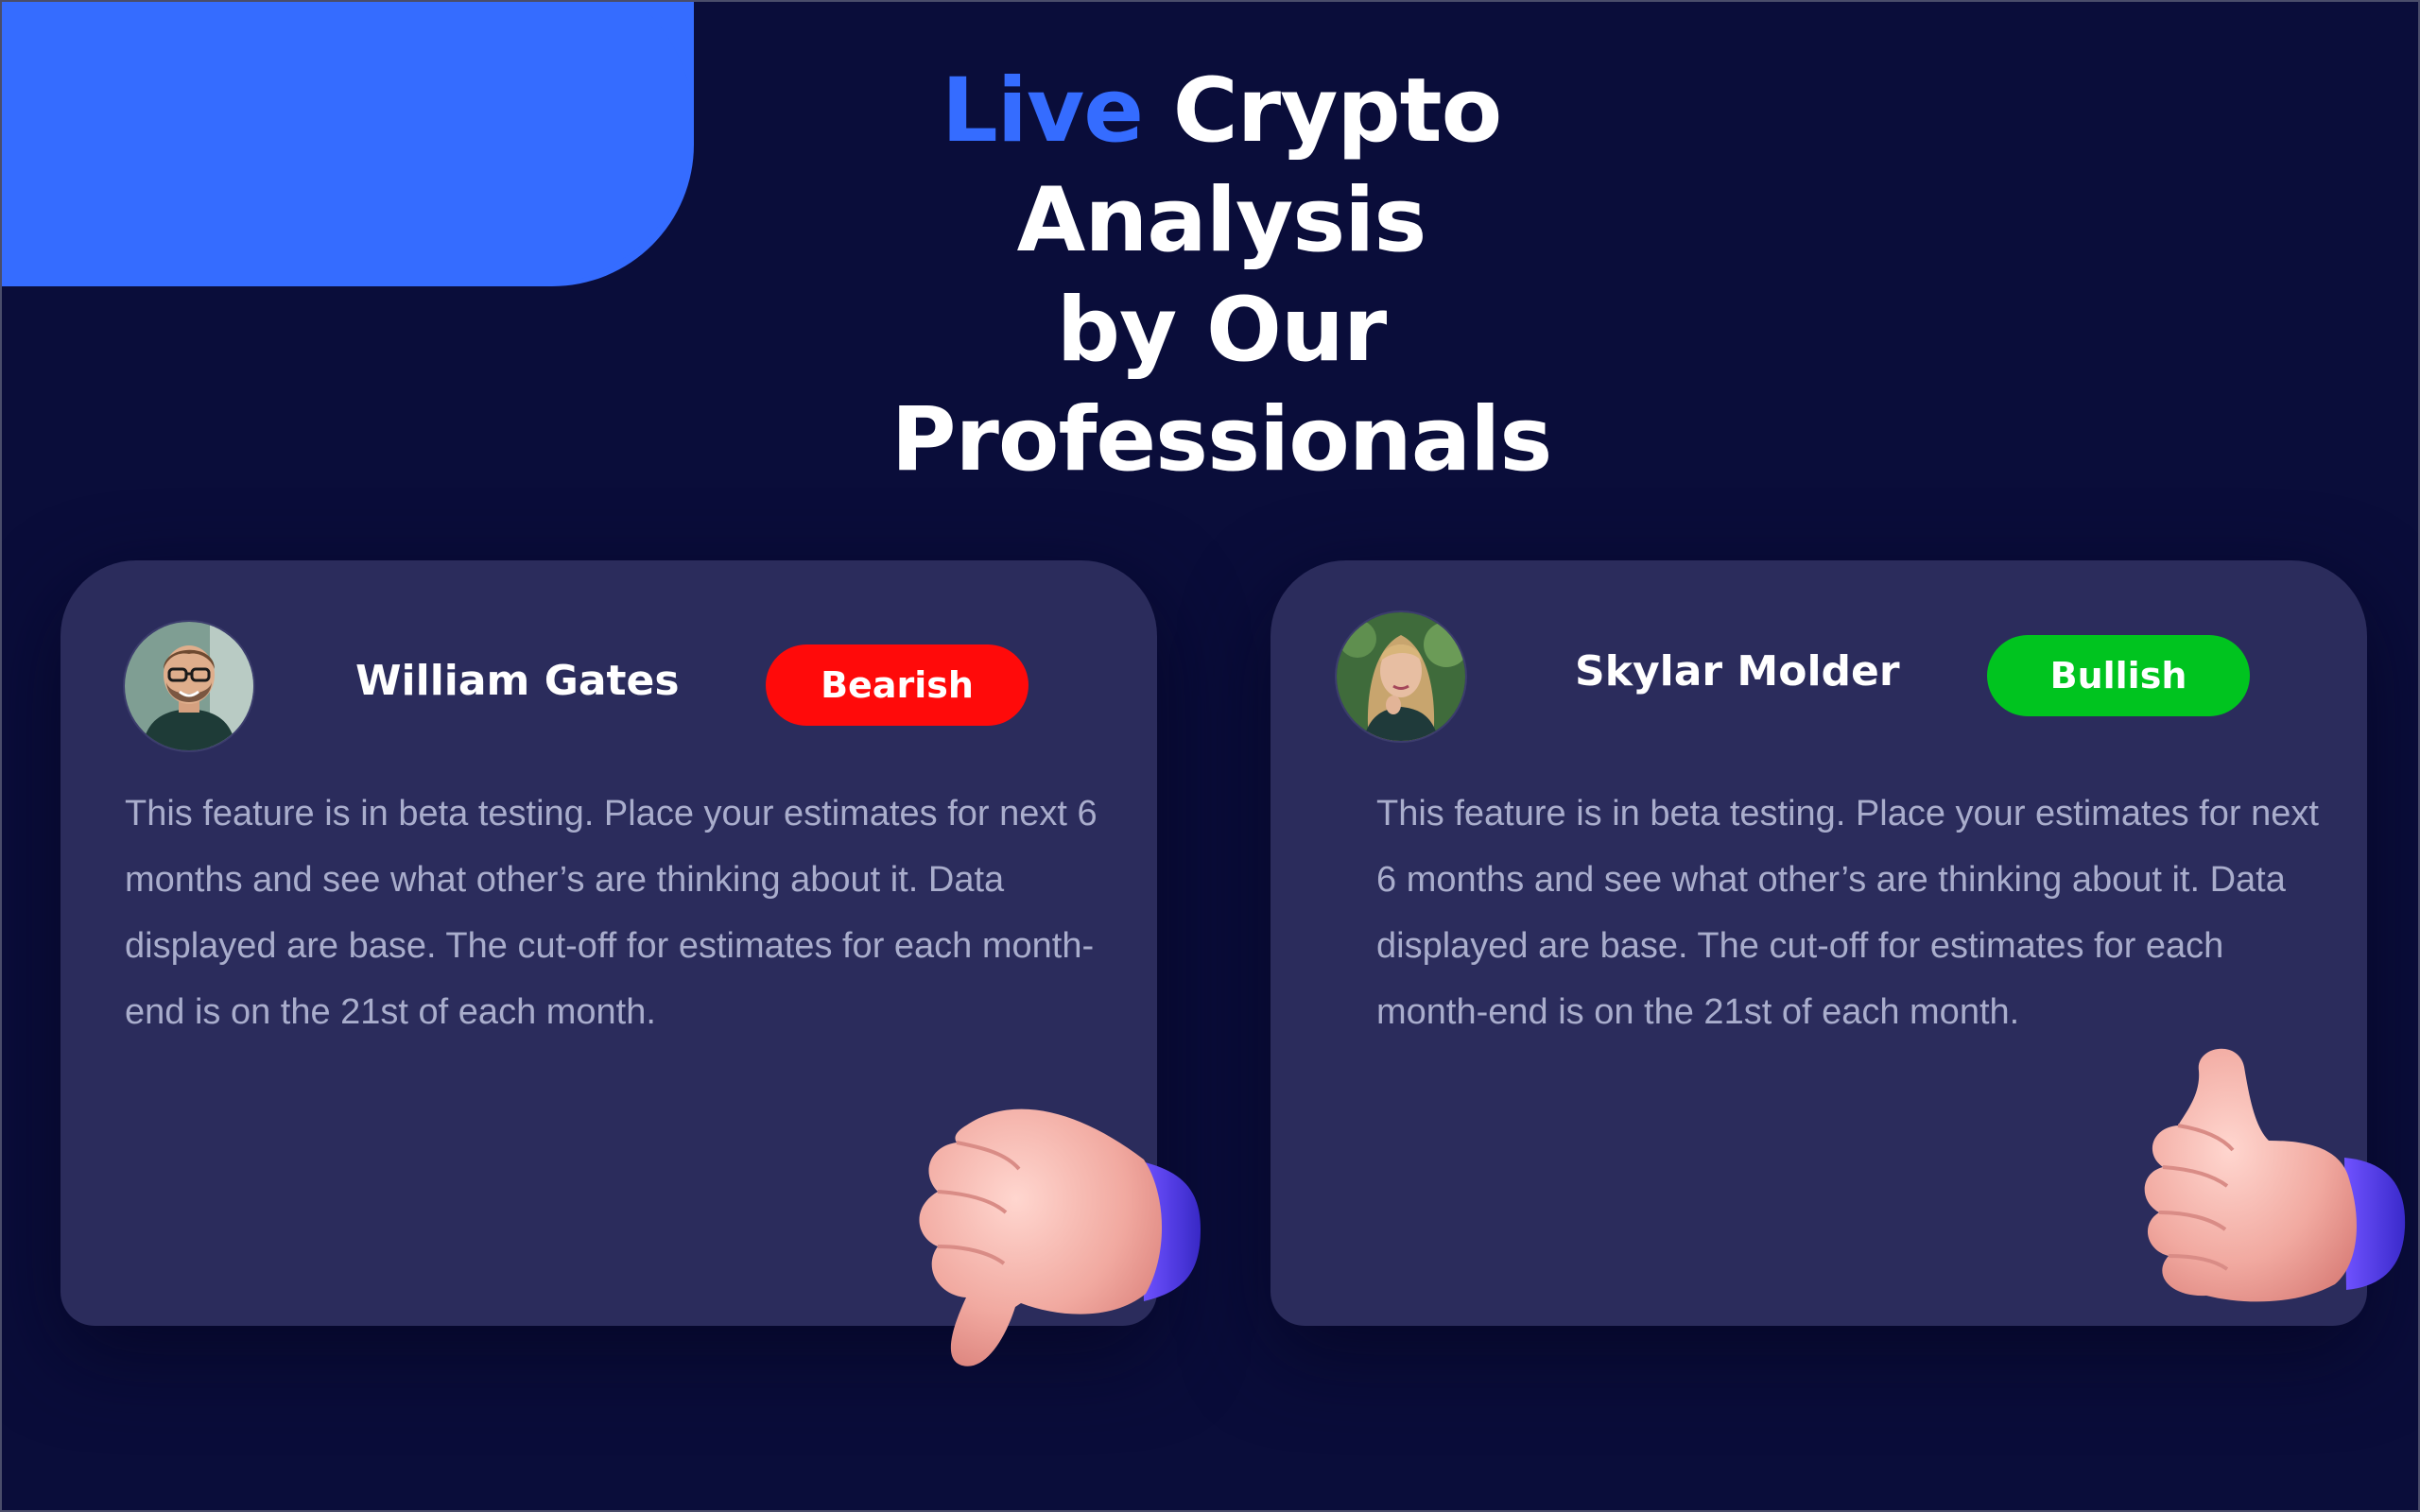  What do you see at coordinates (1737, 671) in the screenshot?
I see `analyst-name: Skylar Molder` at bounding box center [1737, 671].